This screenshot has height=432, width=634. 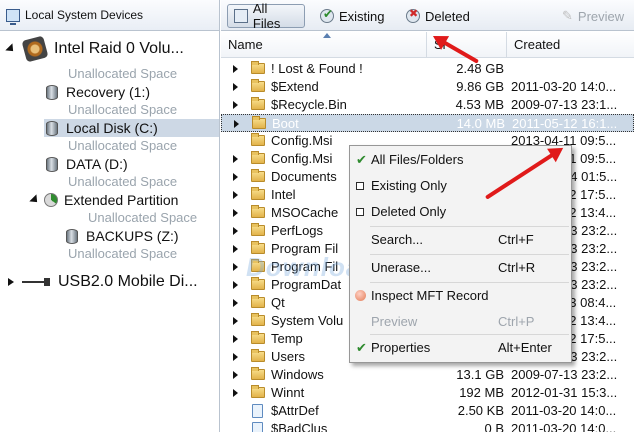 I want to click on menu-item-all-files-folders: ✔ All Files/Folders, so click(x=460, y=160).